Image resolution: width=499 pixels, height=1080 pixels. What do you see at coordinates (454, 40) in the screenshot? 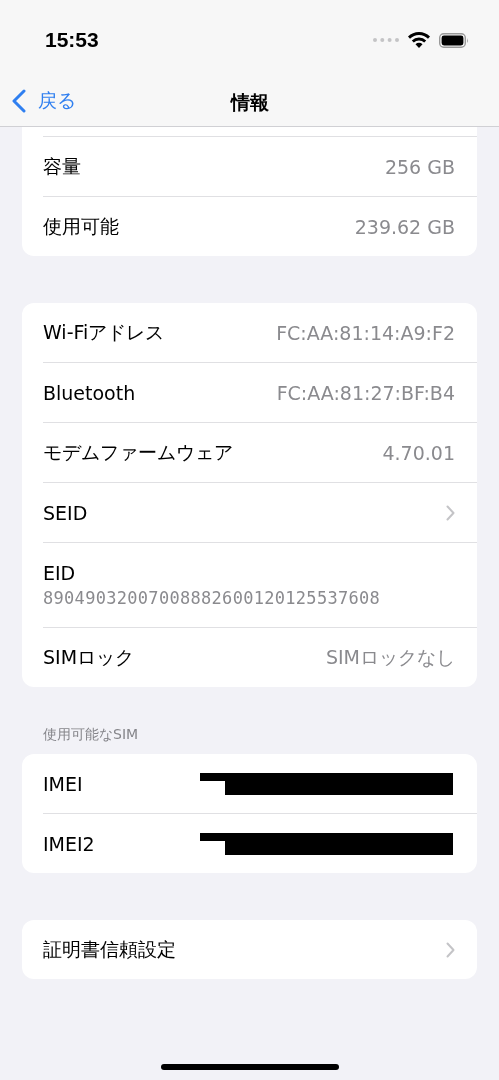
I see `battery-icon` at bounding box center [454, 40].